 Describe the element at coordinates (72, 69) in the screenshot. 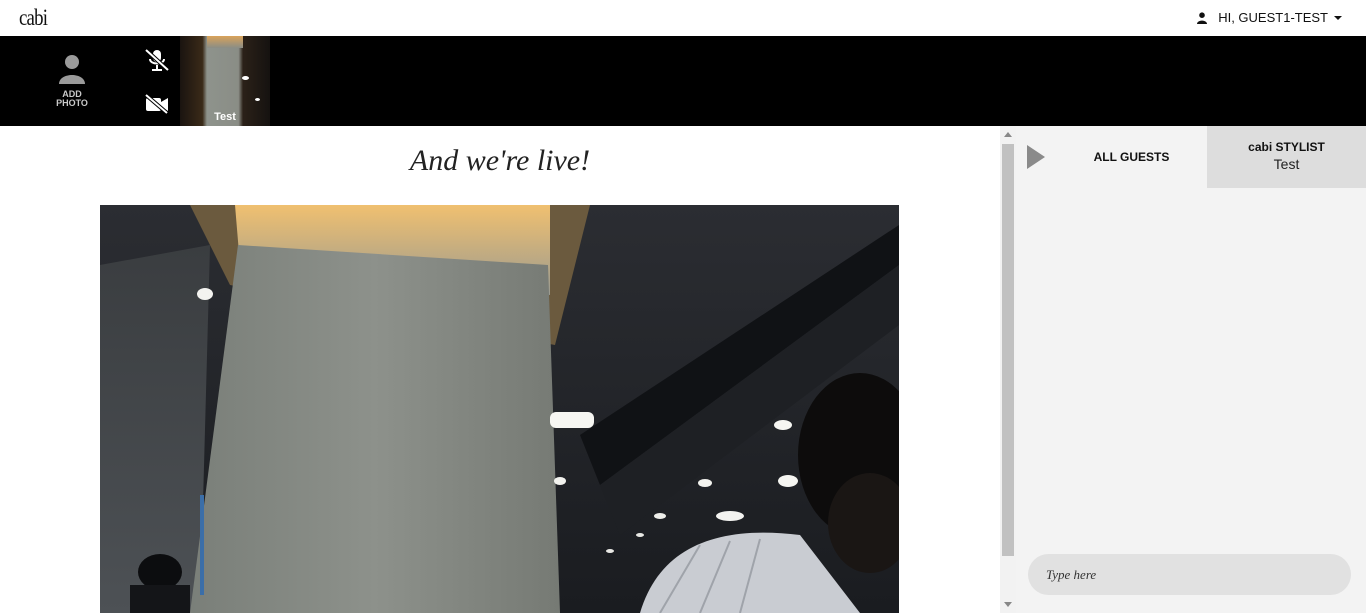

I see `avatar-placeholder-icon` at that location.